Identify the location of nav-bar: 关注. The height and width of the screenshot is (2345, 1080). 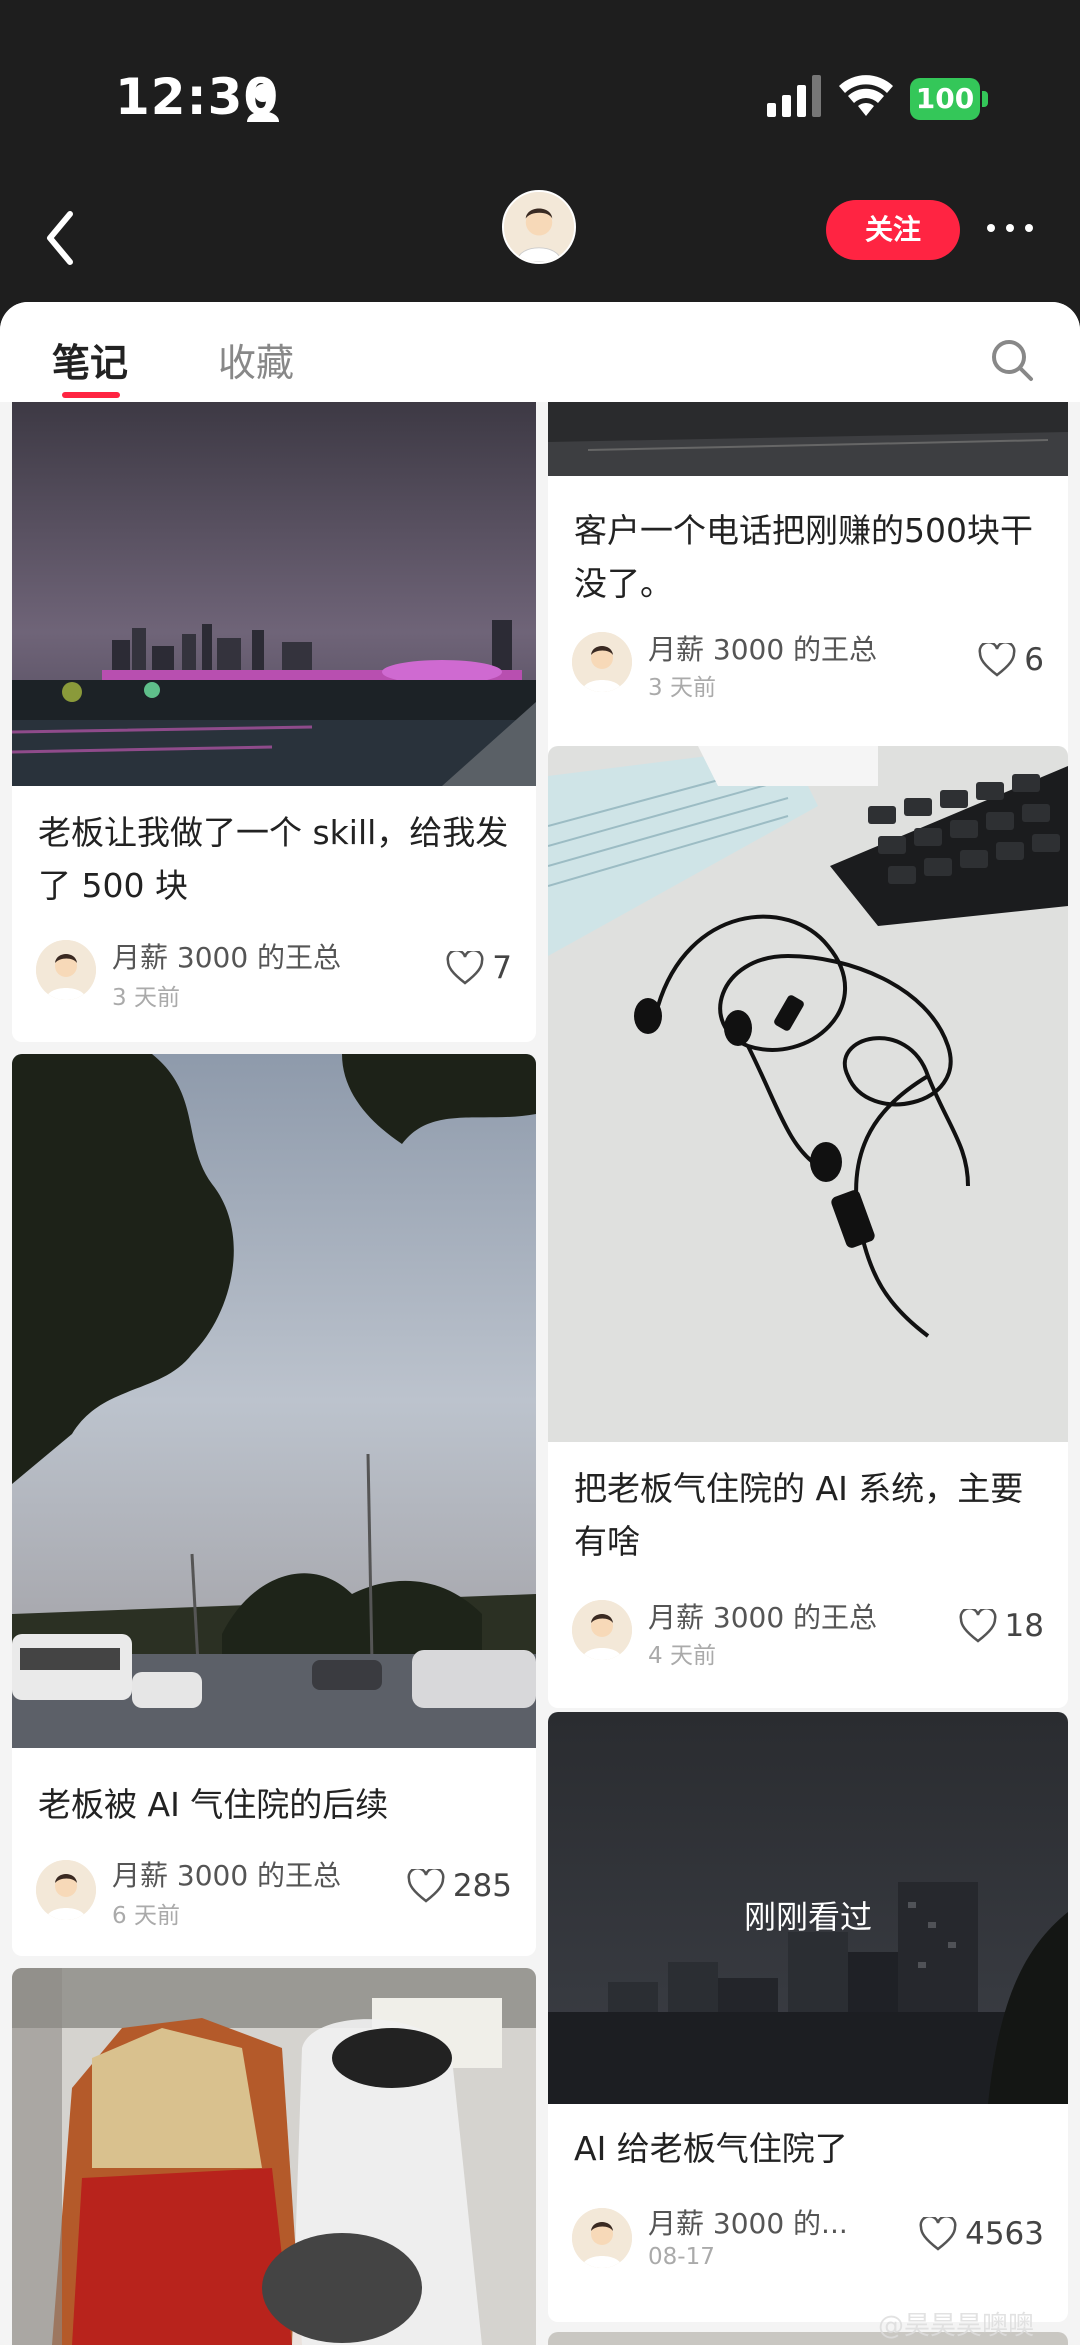
(540, 245).